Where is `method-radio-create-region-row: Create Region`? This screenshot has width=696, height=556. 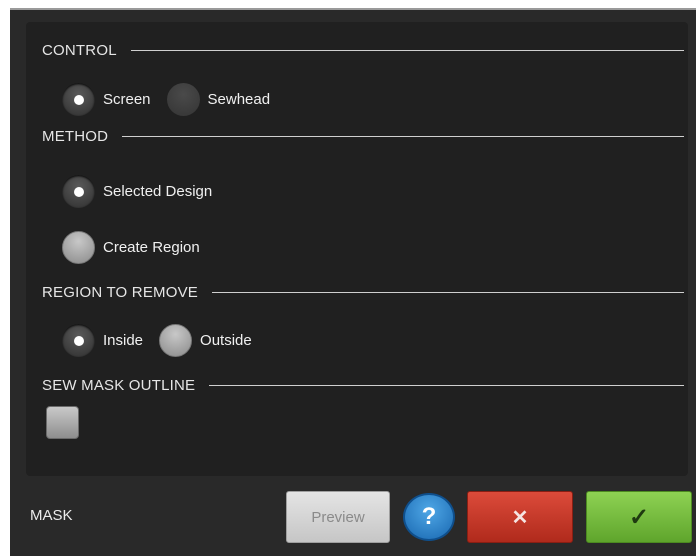 method-radio-create-region-row: Create Region is located at coordinates (131, 247).